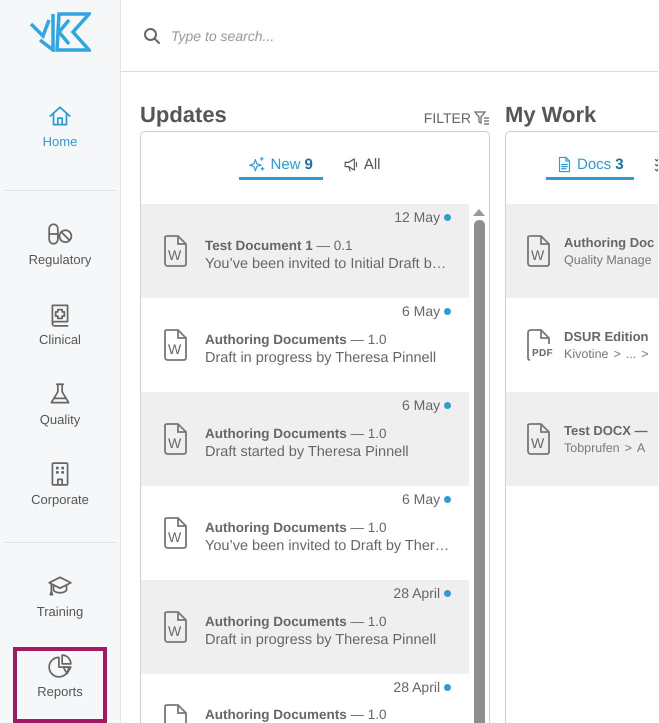 This screenshot has height=723, width=659. Describe the element at coordinates (361, 166) in the screenshot. I see `tab: All` at that location.